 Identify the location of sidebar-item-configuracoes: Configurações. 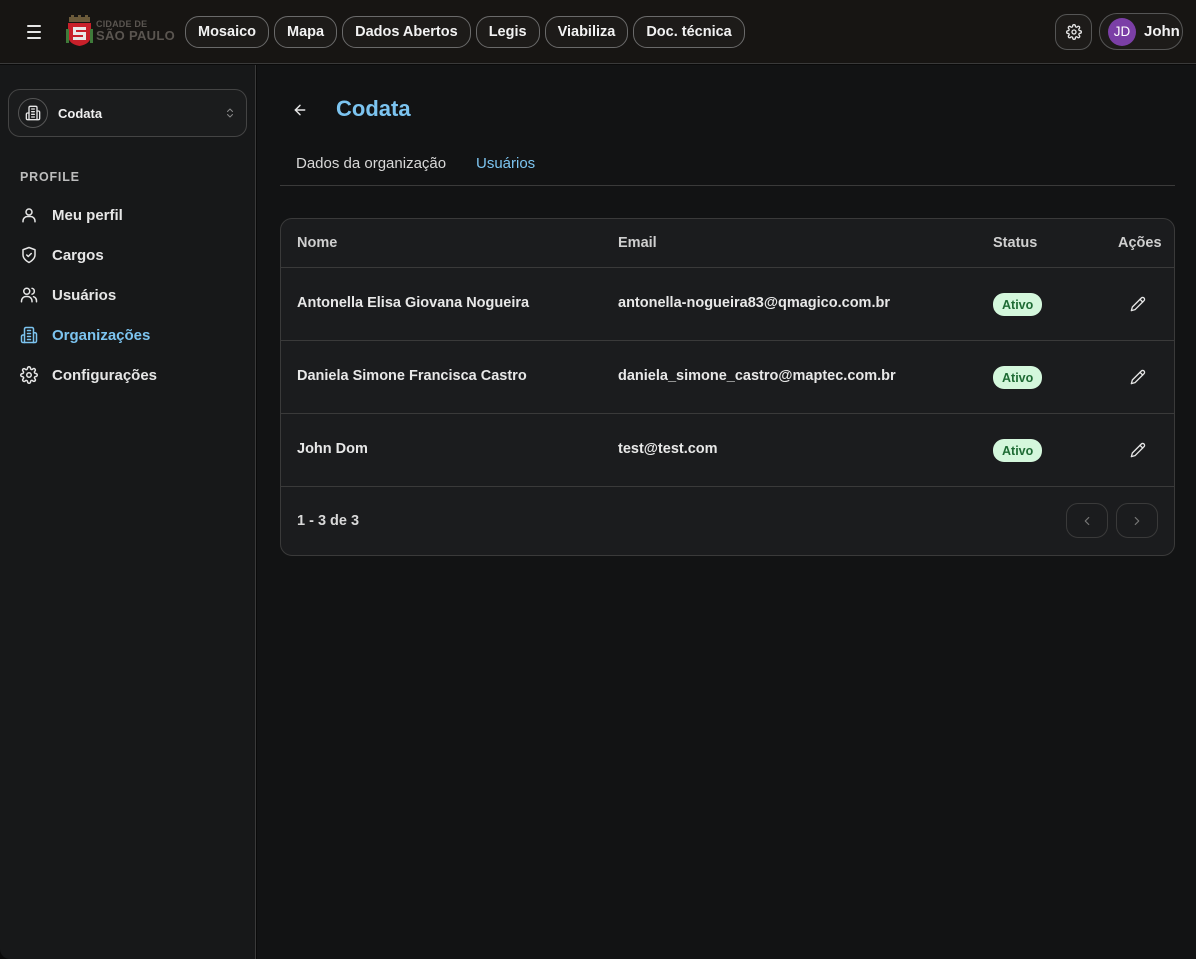
(127, 375).